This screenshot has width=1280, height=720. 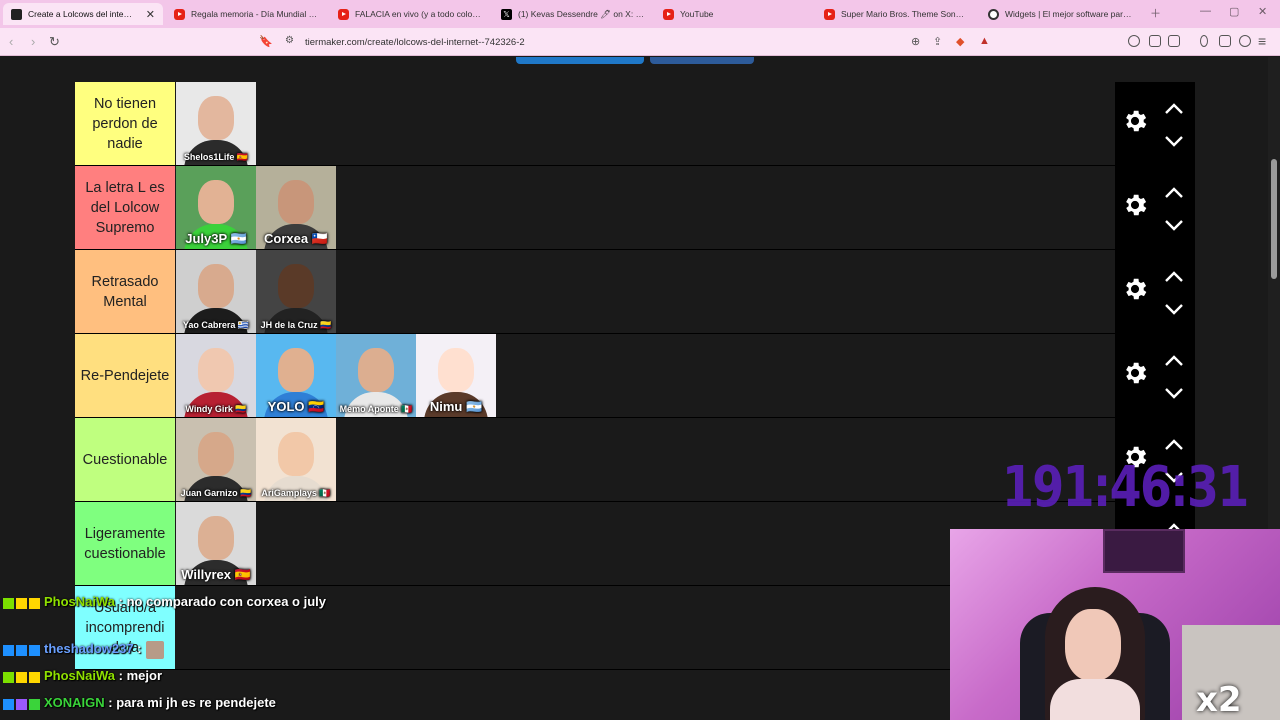 I want to click on tab-title: FALACIA en vivo (y a todo color) - Ri, so click(x=418, y=14).